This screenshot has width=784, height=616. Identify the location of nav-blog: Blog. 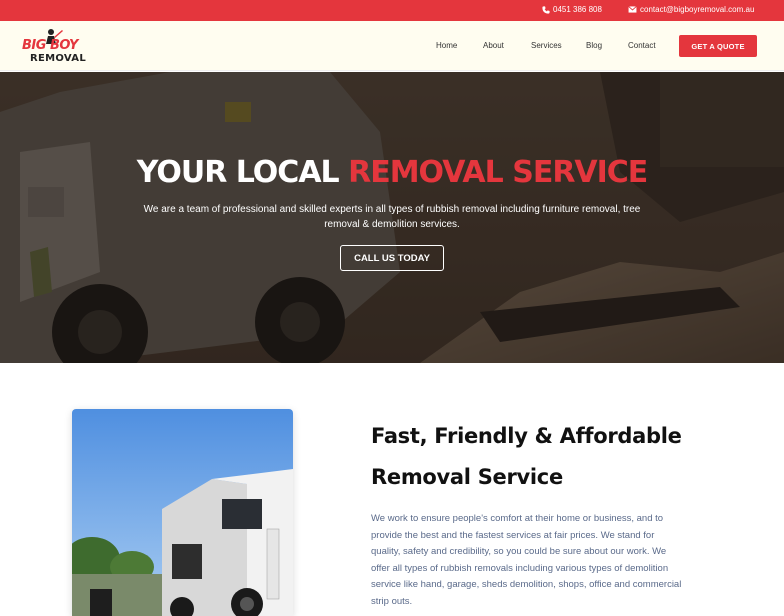
(594, 45).